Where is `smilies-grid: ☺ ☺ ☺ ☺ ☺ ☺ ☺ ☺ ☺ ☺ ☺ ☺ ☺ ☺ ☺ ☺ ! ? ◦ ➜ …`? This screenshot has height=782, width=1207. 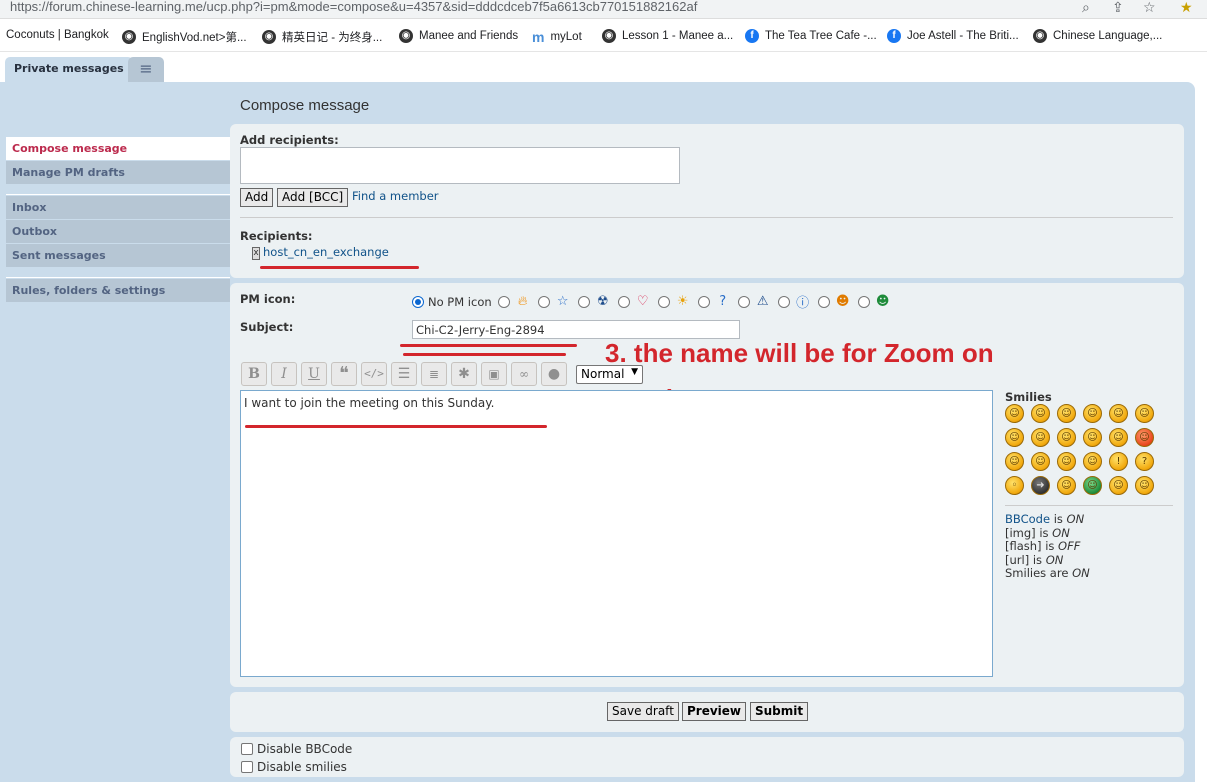
smilies-grid: ☺ ☺ ☺ ☺ ☺ ☺ ☺ ☺ ☺ ☺ ☺ ☺ ☺ ☺ ☺ ☺ ! ? ◦ ➜ … is located at coordinates (1083, 449).